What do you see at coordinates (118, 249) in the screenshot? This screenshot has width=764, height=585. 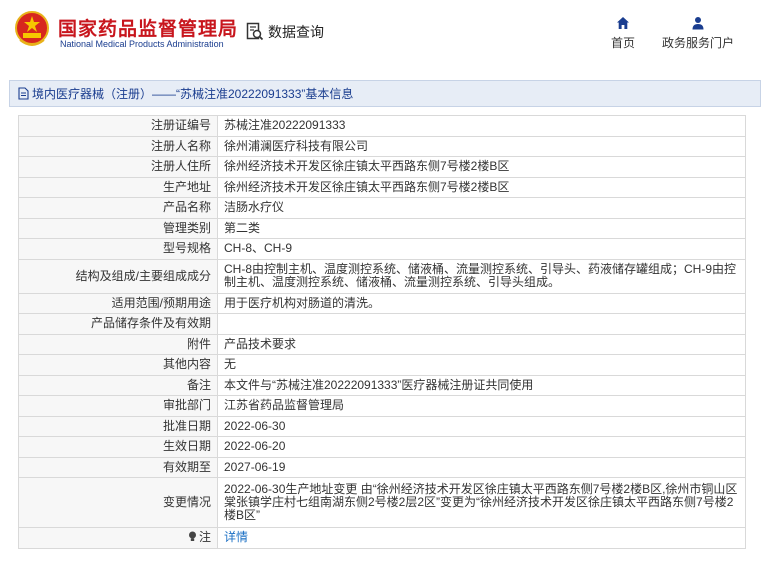 I see `row-label: 型号规格` at bounding box center [118, 249].